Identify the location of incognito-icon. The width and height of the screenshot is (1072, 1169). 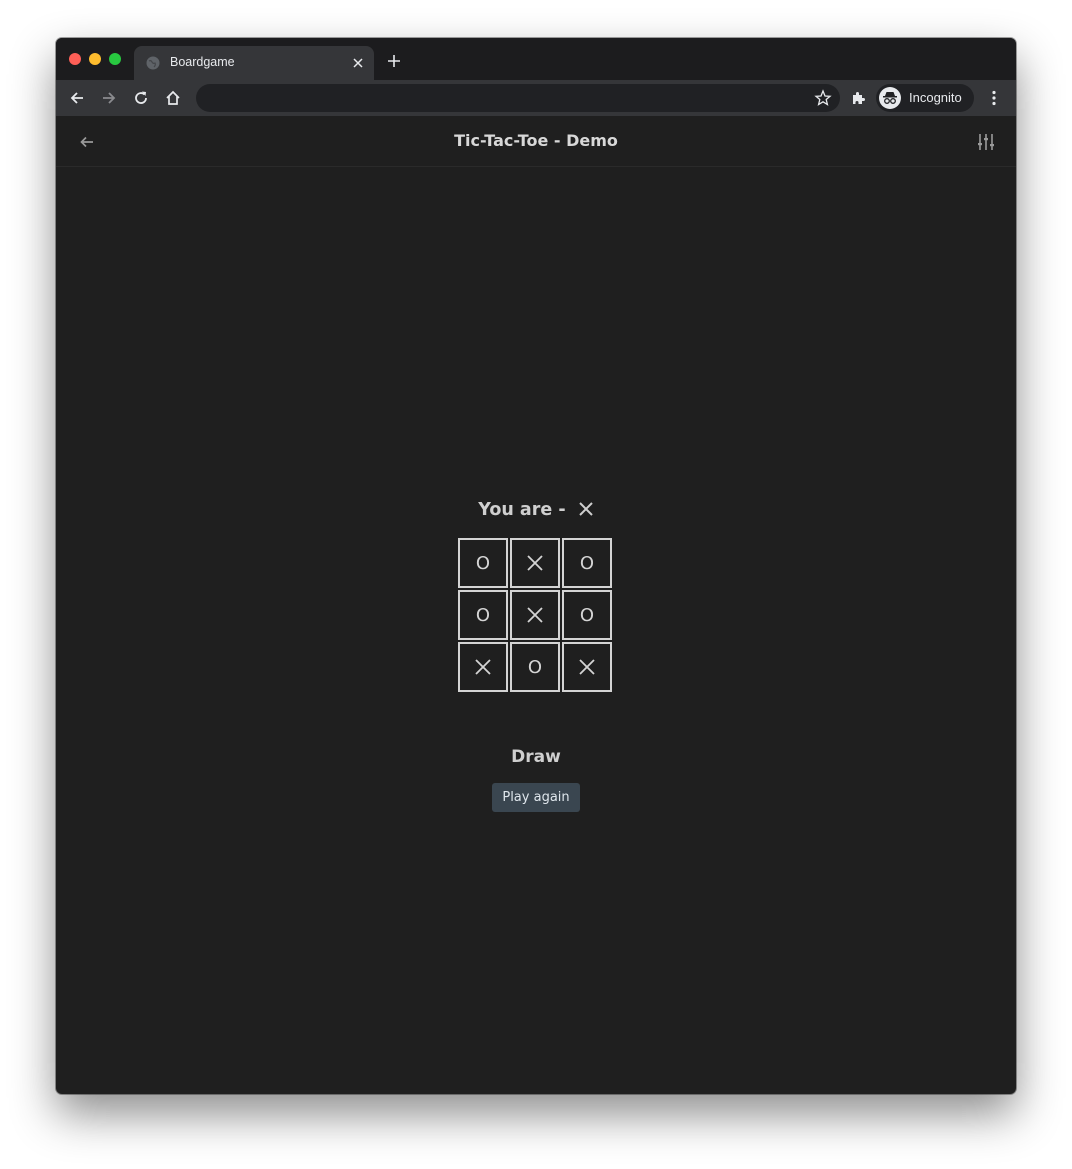
(890, 98).